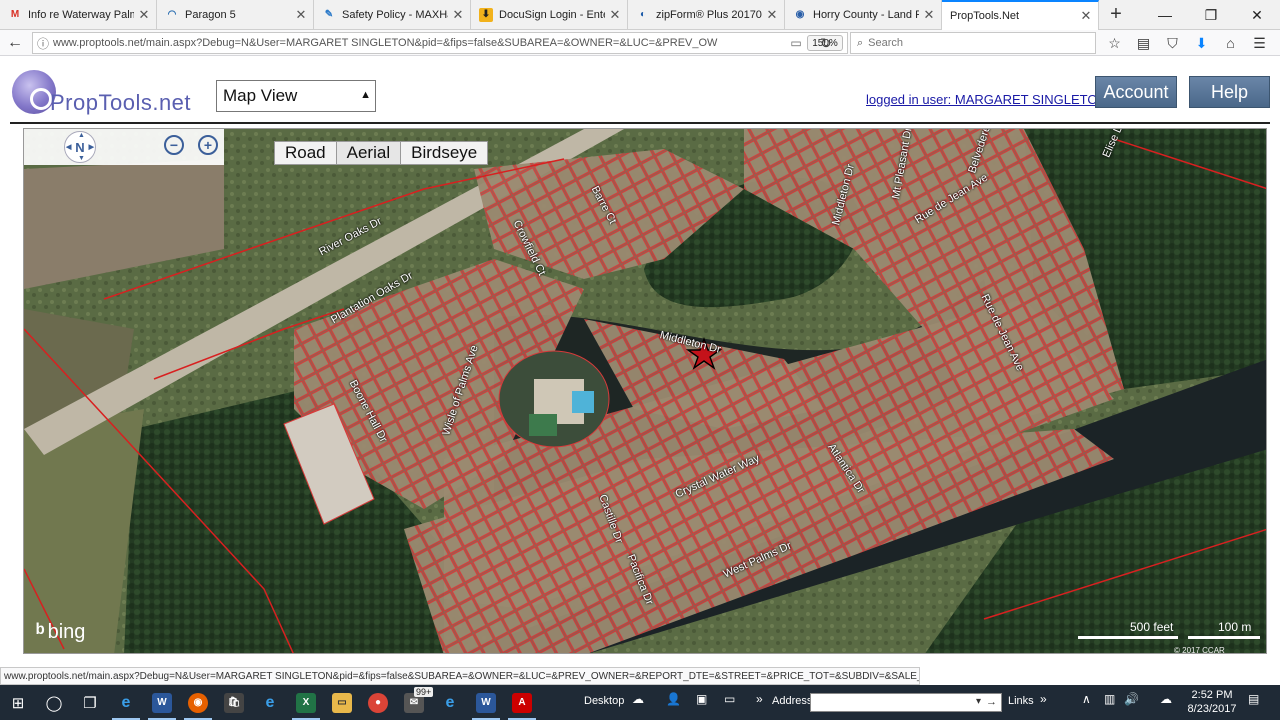 This screenshot has width=1280, height=720. What do you see at coordinates (81, 158) in the screenshot?
I see `pan-down-icon: ▼` at bounding box center [81, 158].